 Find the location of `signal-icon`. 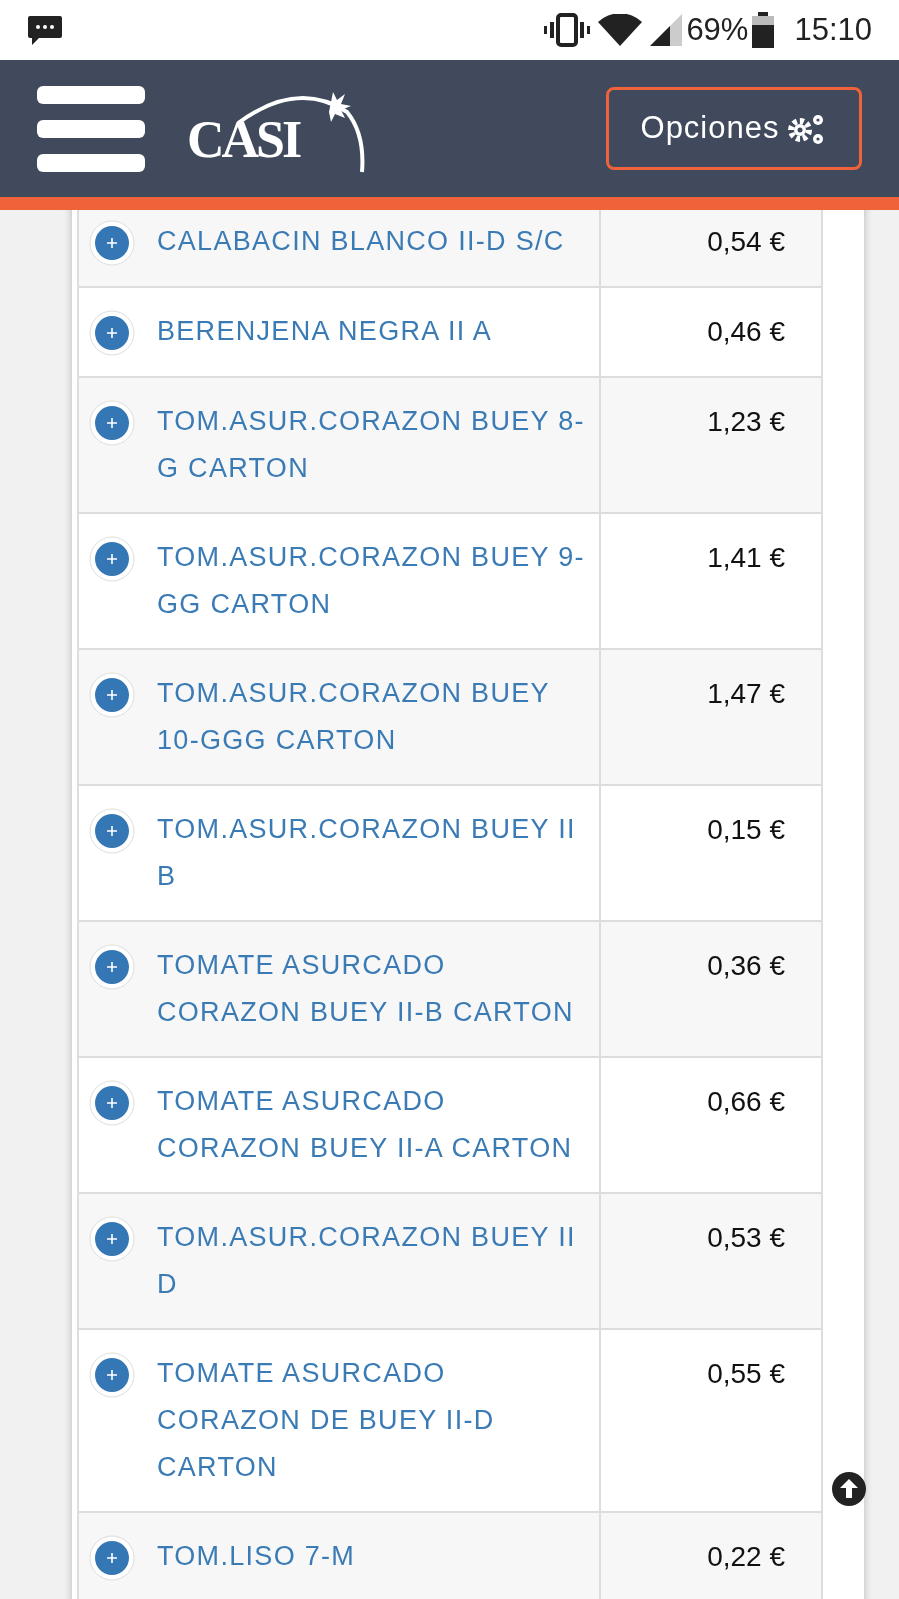

signal-icon is located at coordinates (666, 30).